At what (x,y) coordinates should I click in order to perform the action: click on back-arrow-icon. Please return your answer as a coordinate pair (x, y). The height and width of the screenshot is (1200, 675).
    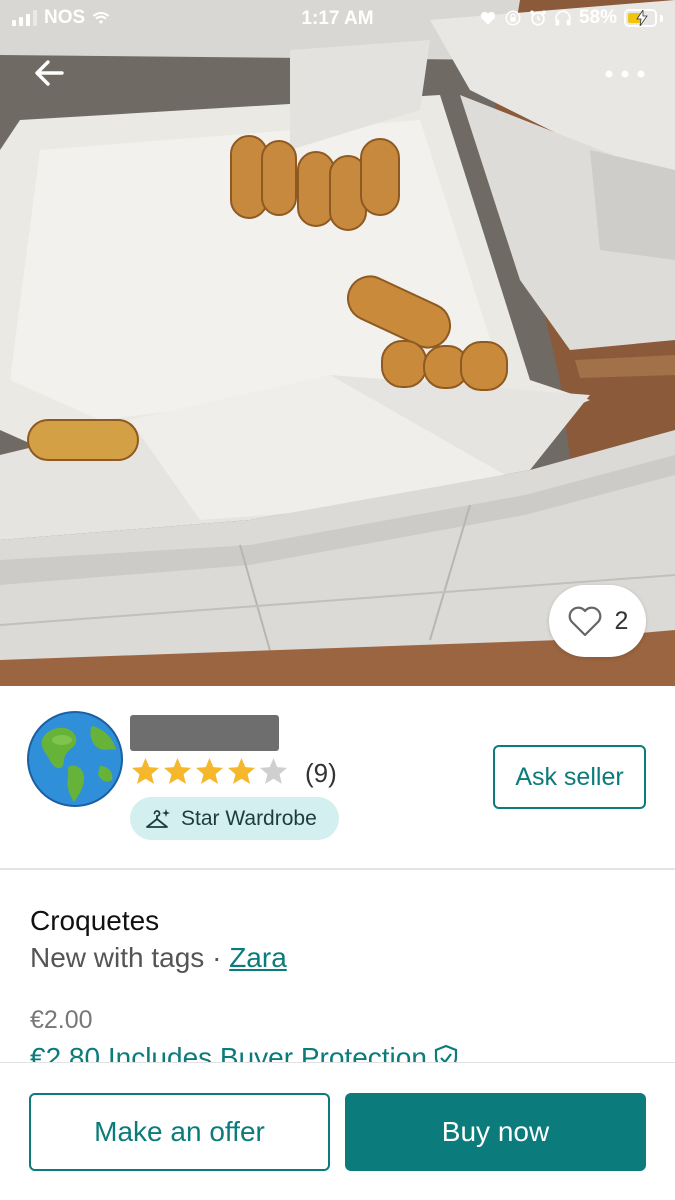
    Looking at the image, I should click on (50, 73).